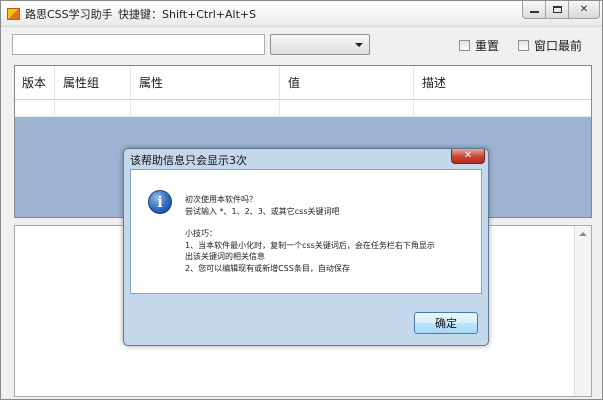 The width and height of the screenshot is (603, 400). I want to click on dialog-close-button: ✕, so click(468, 156).